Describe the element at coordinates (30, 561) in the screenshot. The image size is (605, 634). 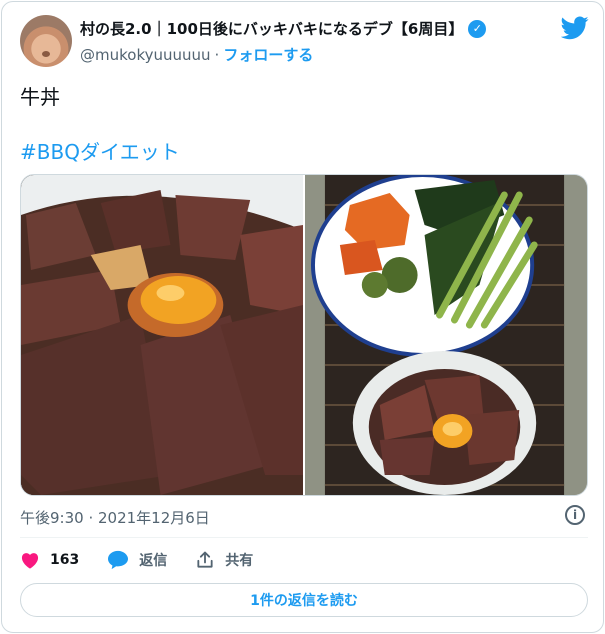
I see `heart-icon` at that location.